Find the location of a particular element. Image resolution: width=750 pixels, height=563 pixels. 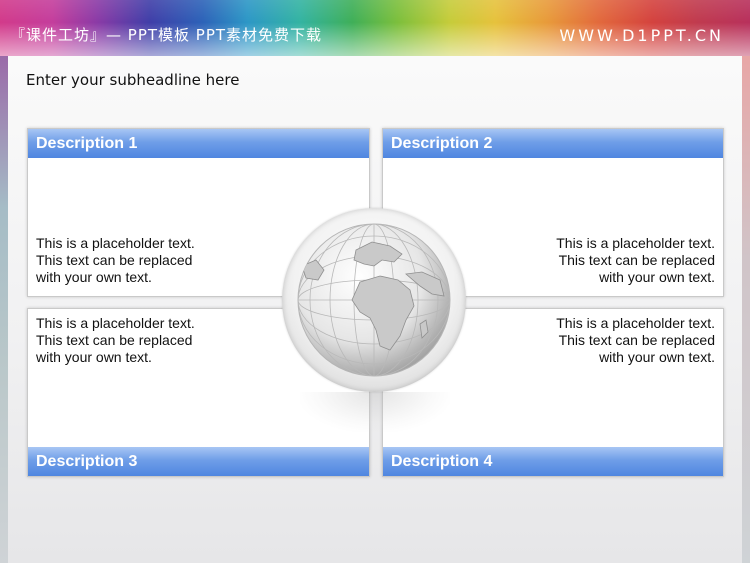

panel-title-4: Description 4 is located at coordinates (553, 461).